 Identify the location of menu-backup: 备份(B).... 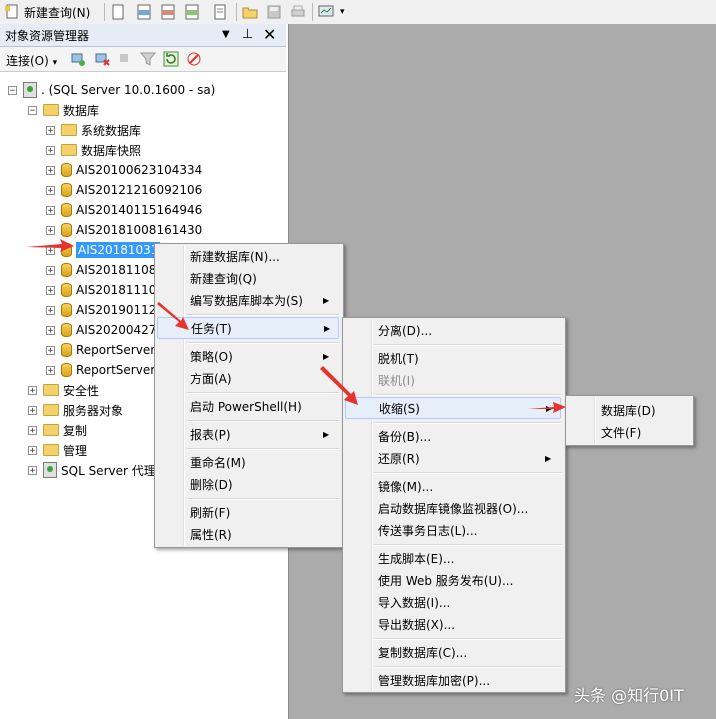
(453, 436).